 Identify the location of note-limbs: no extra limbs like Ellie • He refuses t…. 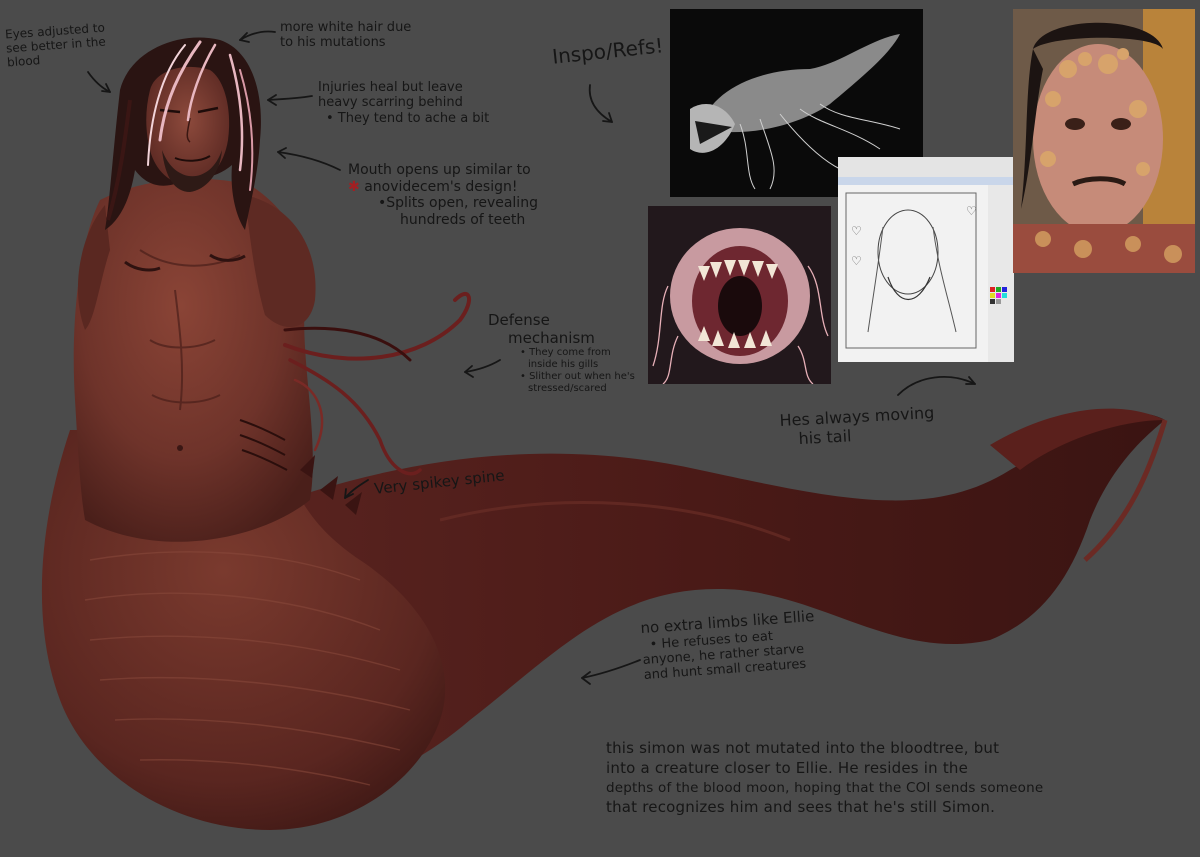
(729, 645).